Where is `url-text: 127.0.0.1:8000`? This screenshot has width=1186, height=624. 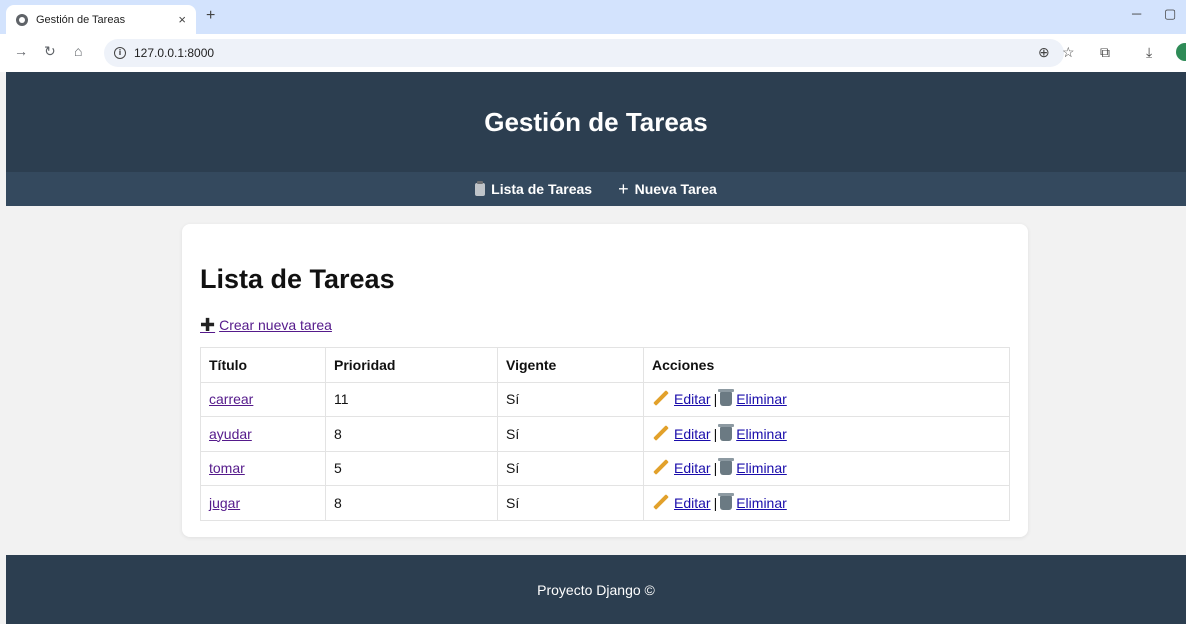 url-text: 127.0.0.1:8000 is located at coordinates (174, 53).